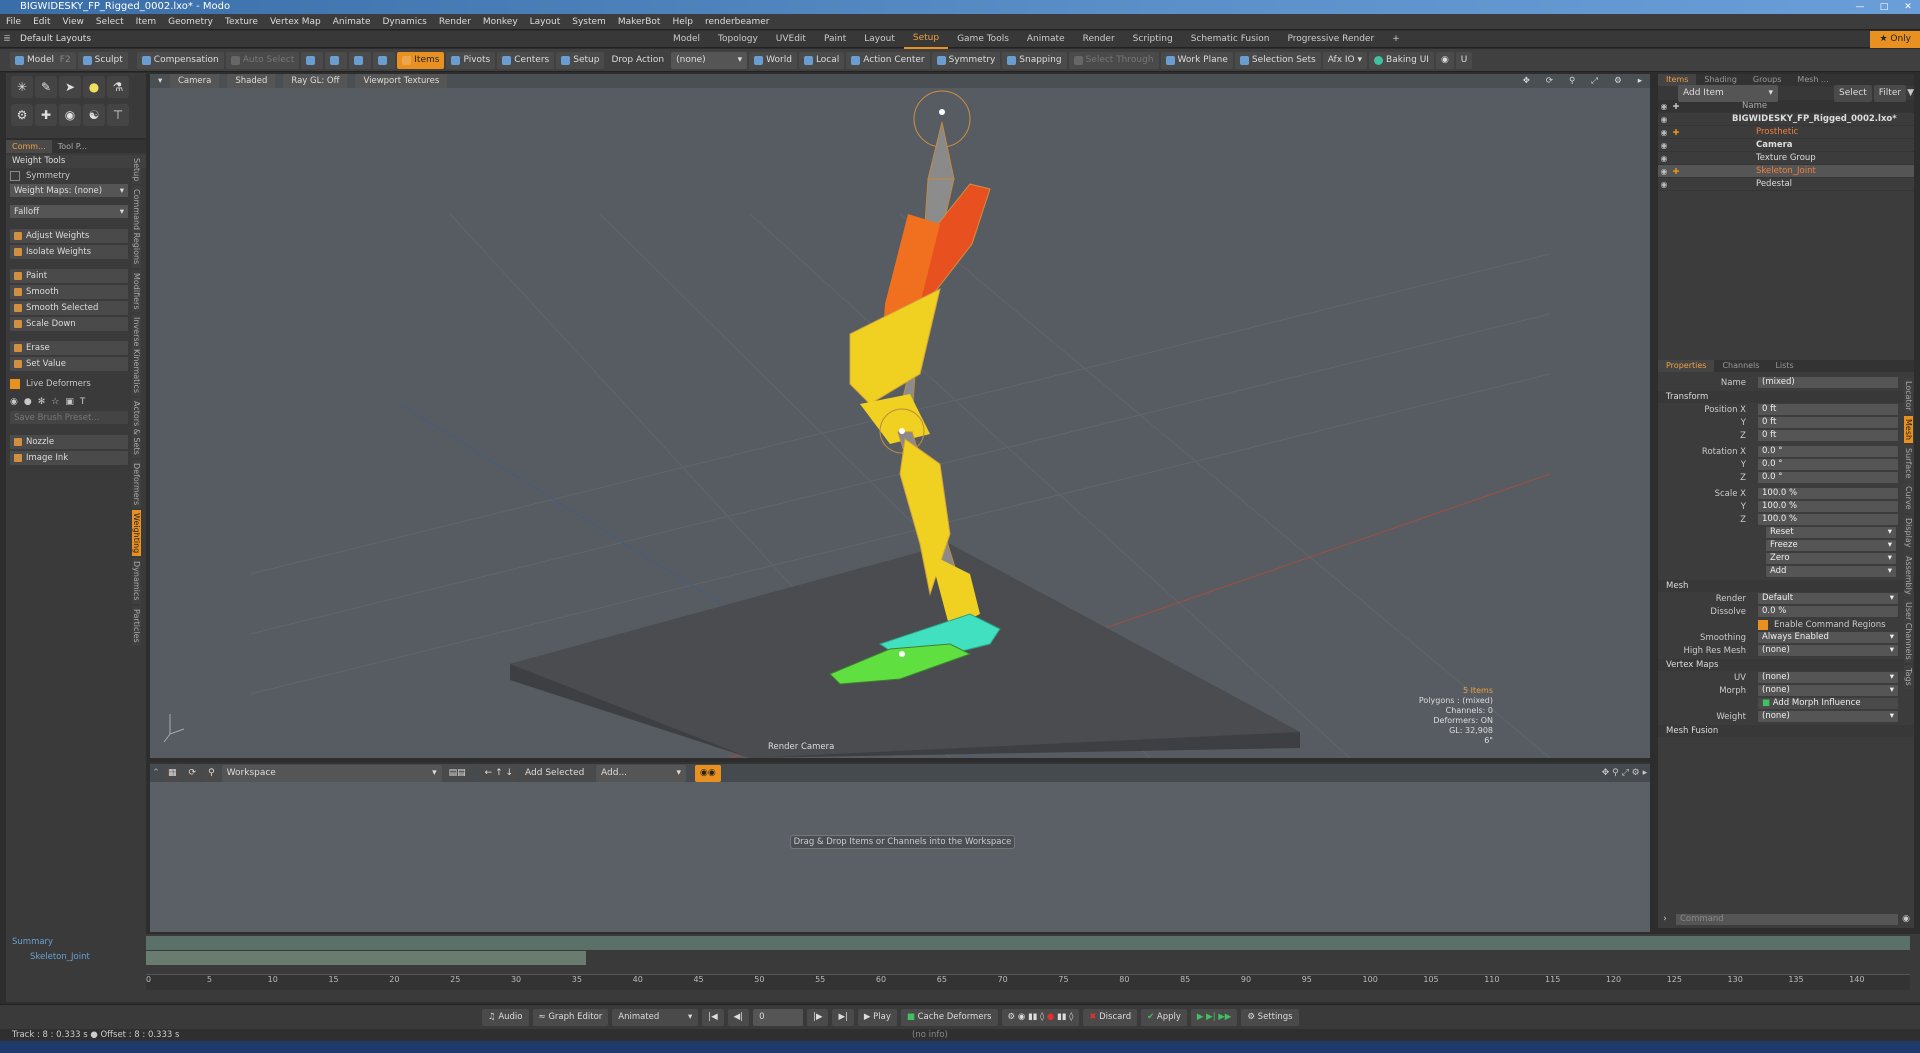 The height and width of the screenshot is (1053, 1920). Describe the element at coordinates (336, 60) in the screenshot. I see `edge-mode-button` at that location.